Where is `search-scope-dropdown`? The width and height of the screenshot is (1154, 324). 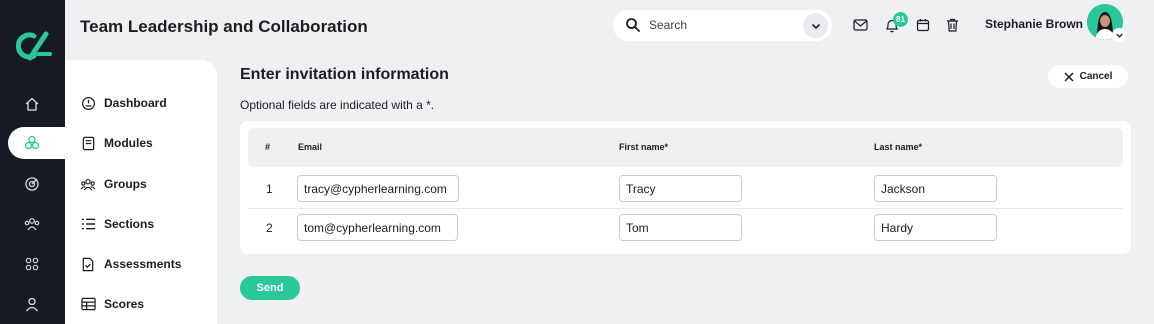
search-scope-dropdown is located at coordinates (815, 25).